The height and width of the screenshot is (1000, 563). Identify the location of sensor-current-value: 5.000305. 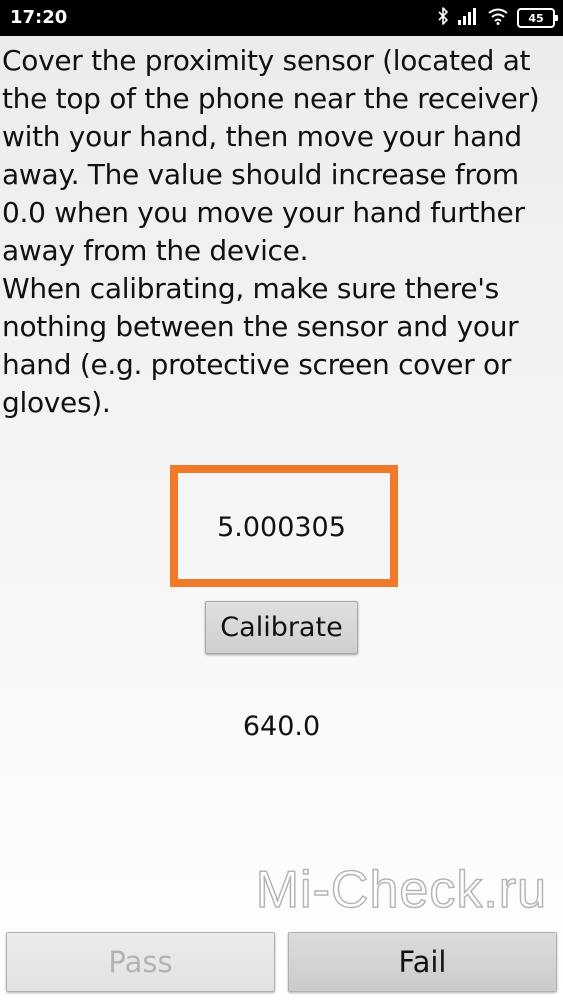
(281, 527).